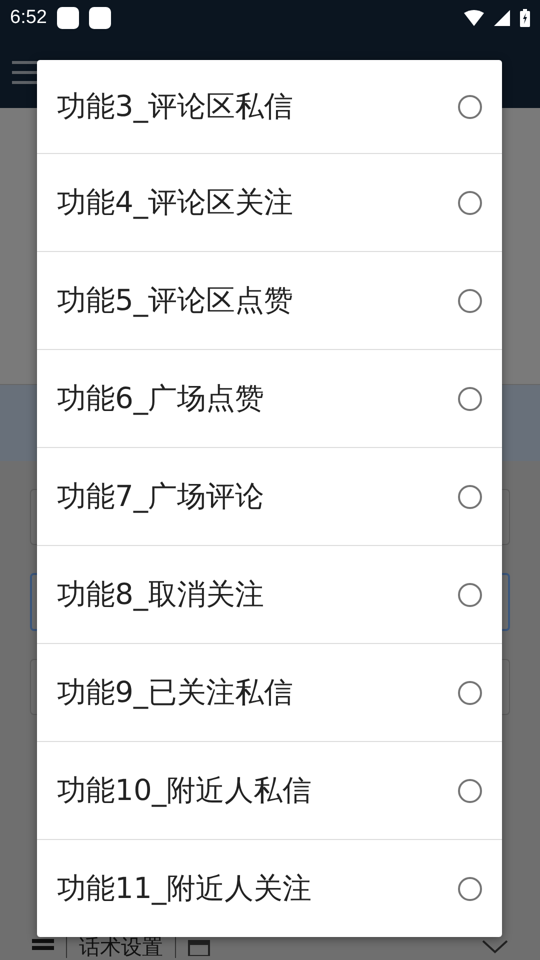 This screenshot has height=960, width=540. I want to click on option-item: 功能5_评论区点赞, so click(269, 300).